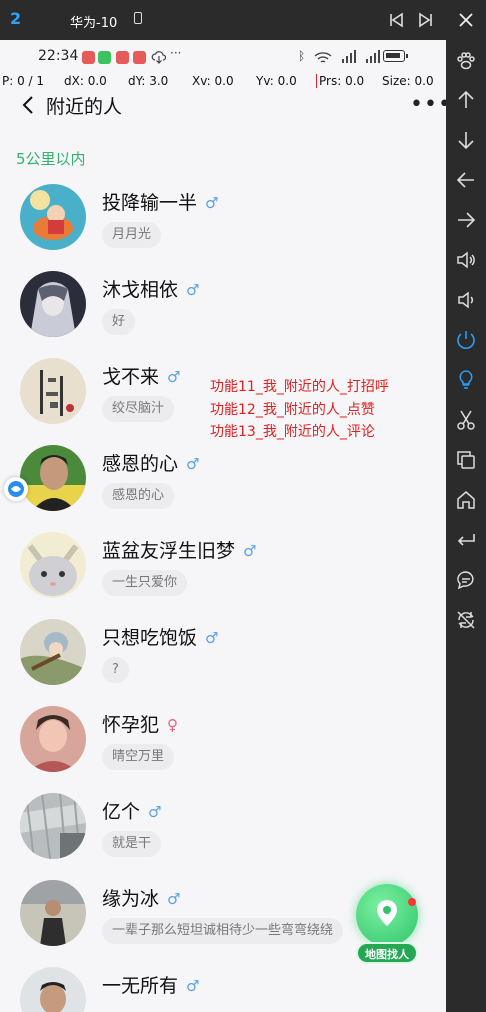  Describe the element at coordinates (141, 899) in the screenshot. I see `person-name: 缘为冰 ♂` at that location.